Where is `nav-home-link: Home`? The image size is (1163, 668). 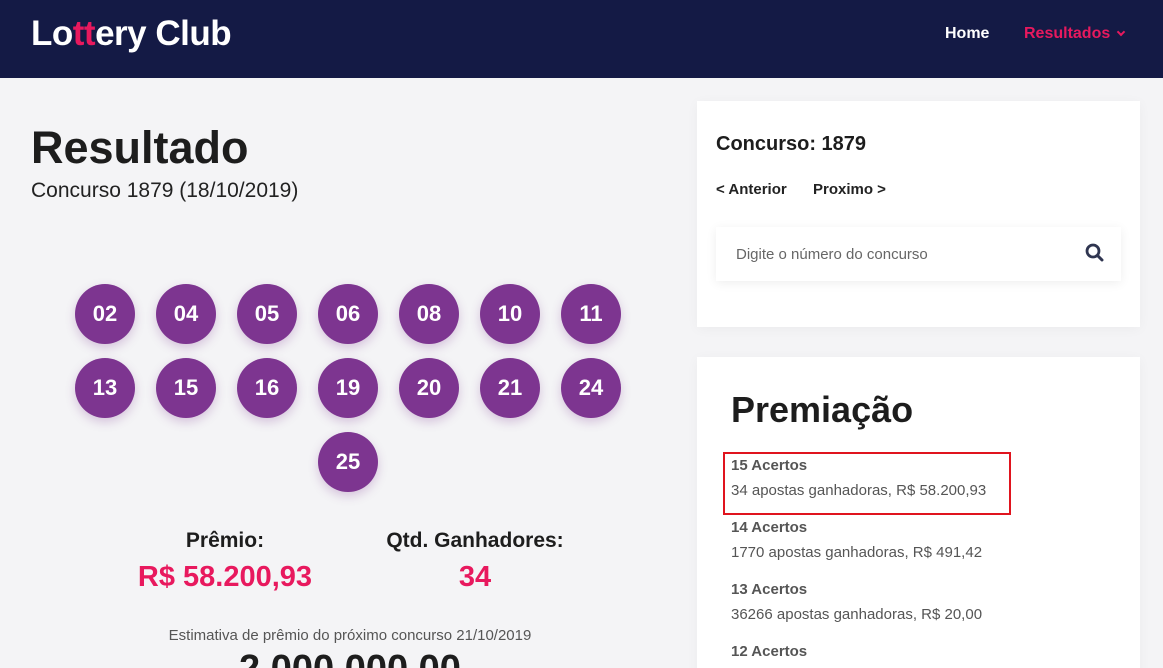 nav-home-link: Home is located at coordinates (967, 34).